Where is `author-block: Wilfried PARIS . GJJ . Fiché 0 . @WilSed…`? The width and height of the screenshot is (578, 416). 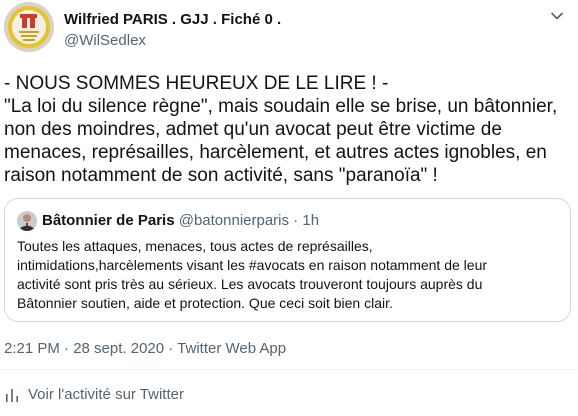
author-block: Wilfried PARIS . GJJ . Fiché 0 . @WilSed… is located at coordinates (172, 30).